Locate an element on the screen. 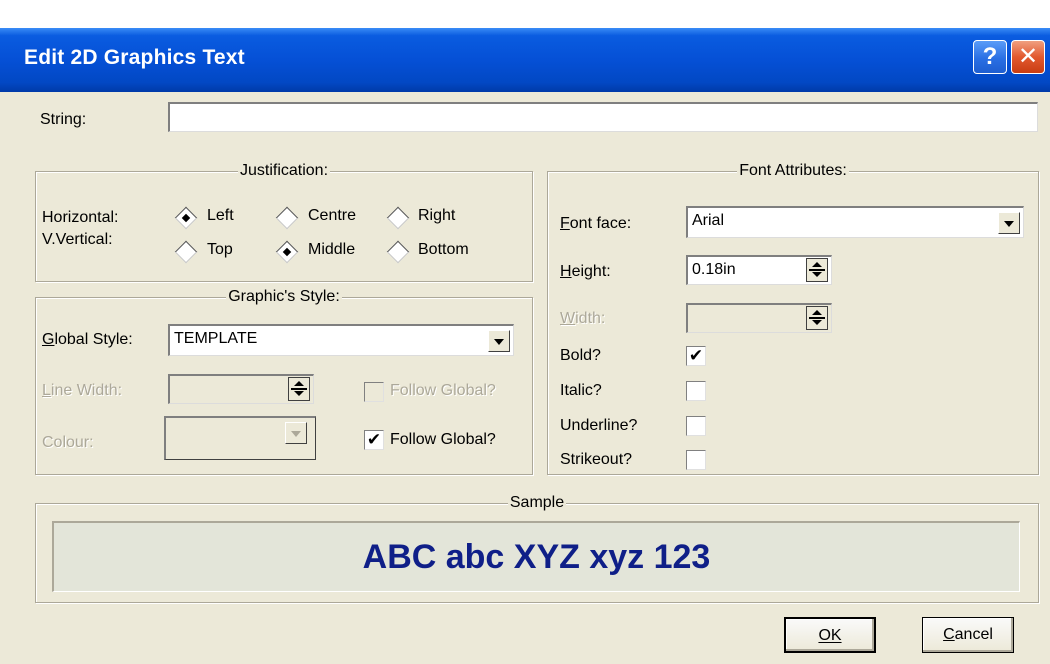 This screenshot has height=664, width=1050. title-bar: Edit 2D Graphics Text ? ✕ is located at coordinates (525, 60).